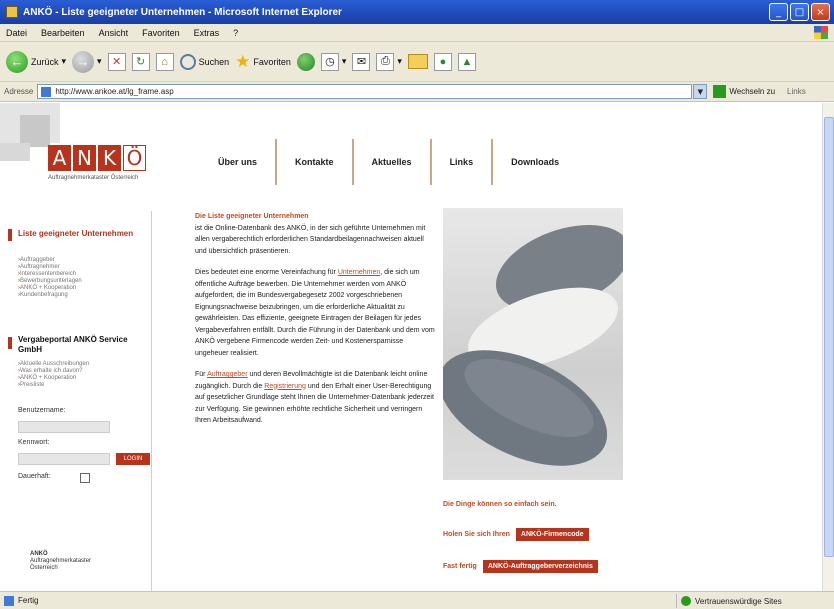  I want to click on login-button: LOGIN, so click(133, 459).